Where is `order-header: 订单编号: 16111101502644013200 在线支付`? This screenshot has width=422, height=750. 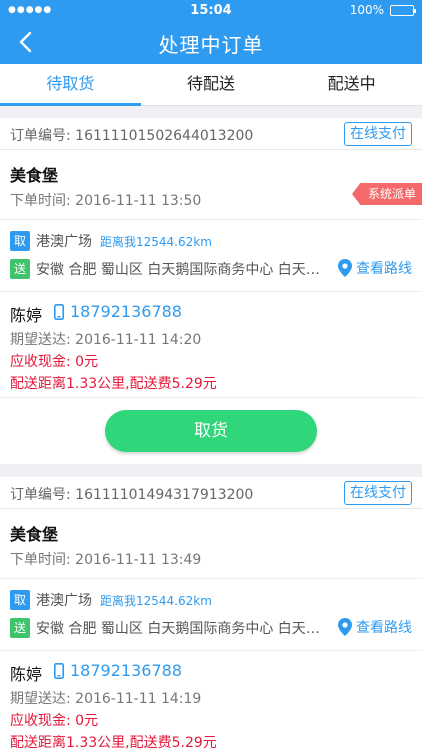 order-header: 订单编号: 16111101502644013200 在线支付 is located at coordinates (211, 134).